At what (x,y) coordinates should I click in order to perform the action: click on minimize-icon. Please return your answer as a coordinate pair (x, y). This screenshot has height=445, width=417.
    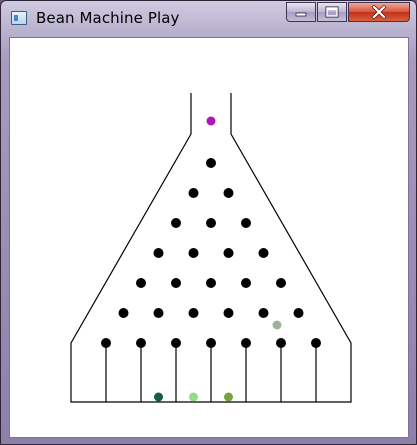
    Looking at the image, I should click on (301, 14).